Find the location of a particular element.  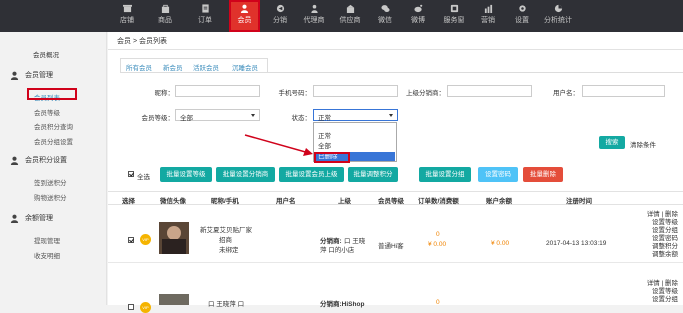

nav-marketing: 营销 is located at coordinates (488, 16).